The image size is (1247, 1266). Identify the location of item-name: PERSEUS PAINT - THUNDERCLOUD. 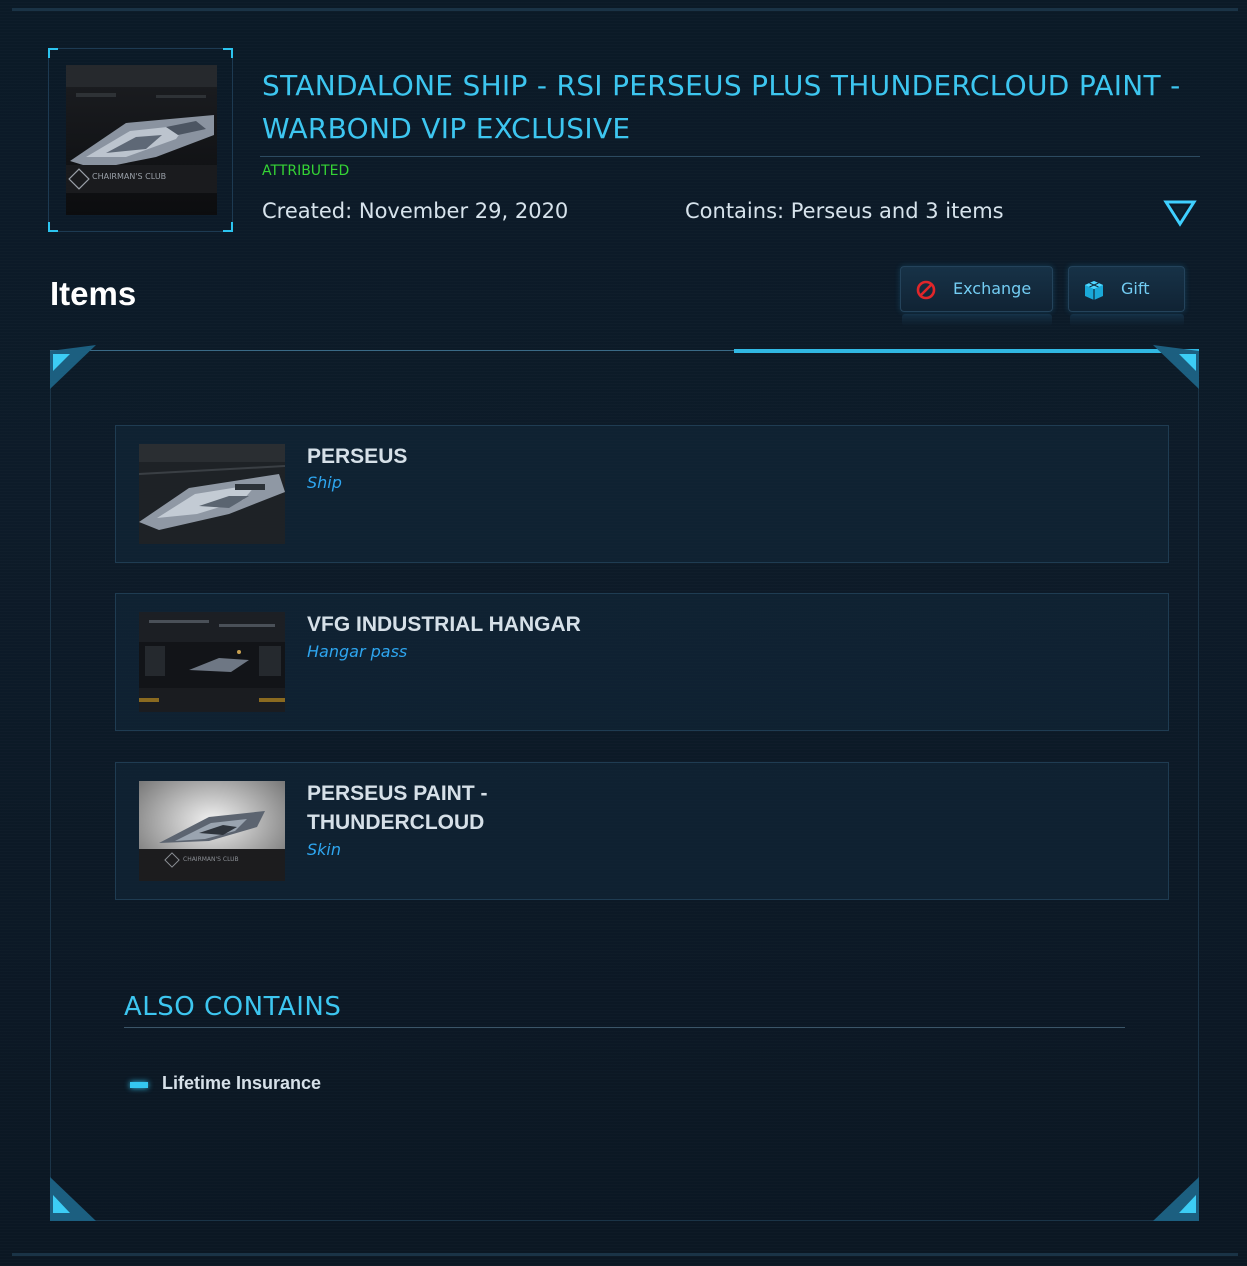
(397, 808).